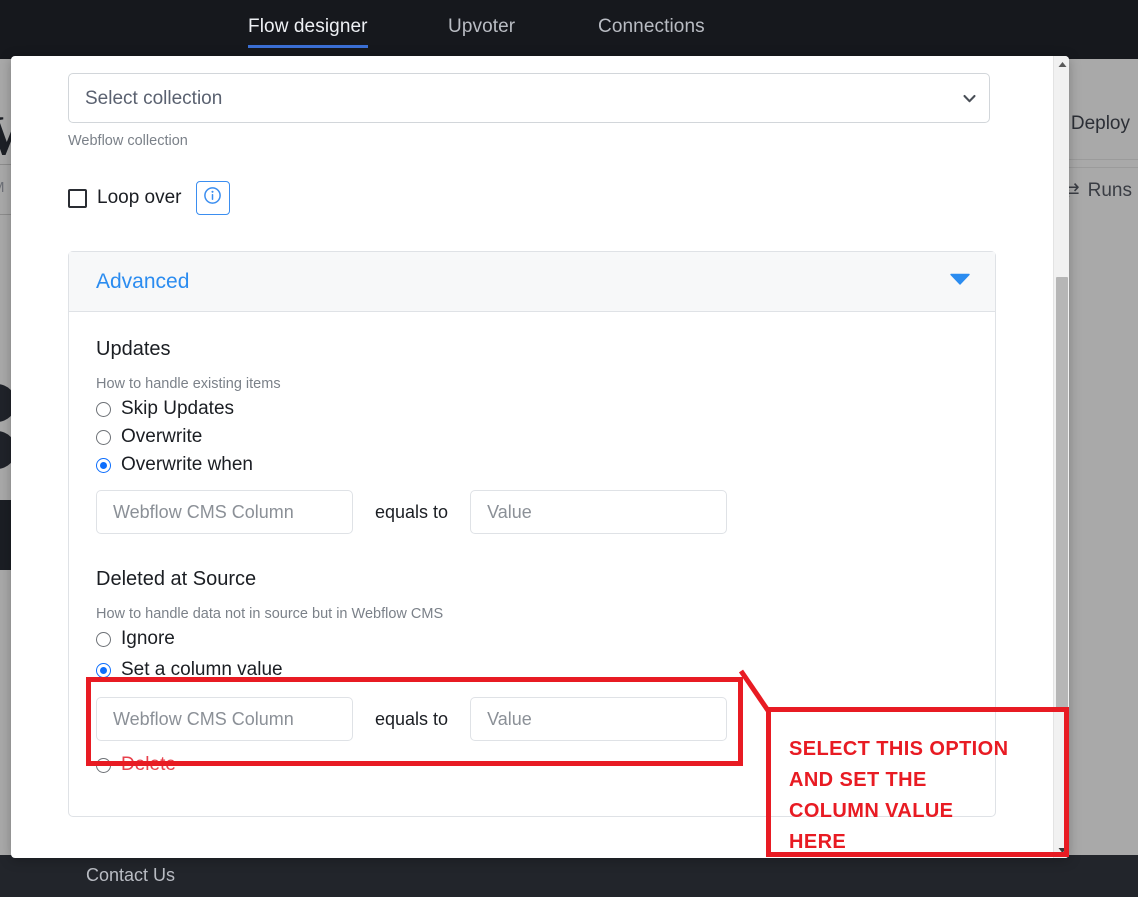 The width and height of the screenshot is (1138, 897). I want to click on loop-over-row: Loop over, so click(532, 198).